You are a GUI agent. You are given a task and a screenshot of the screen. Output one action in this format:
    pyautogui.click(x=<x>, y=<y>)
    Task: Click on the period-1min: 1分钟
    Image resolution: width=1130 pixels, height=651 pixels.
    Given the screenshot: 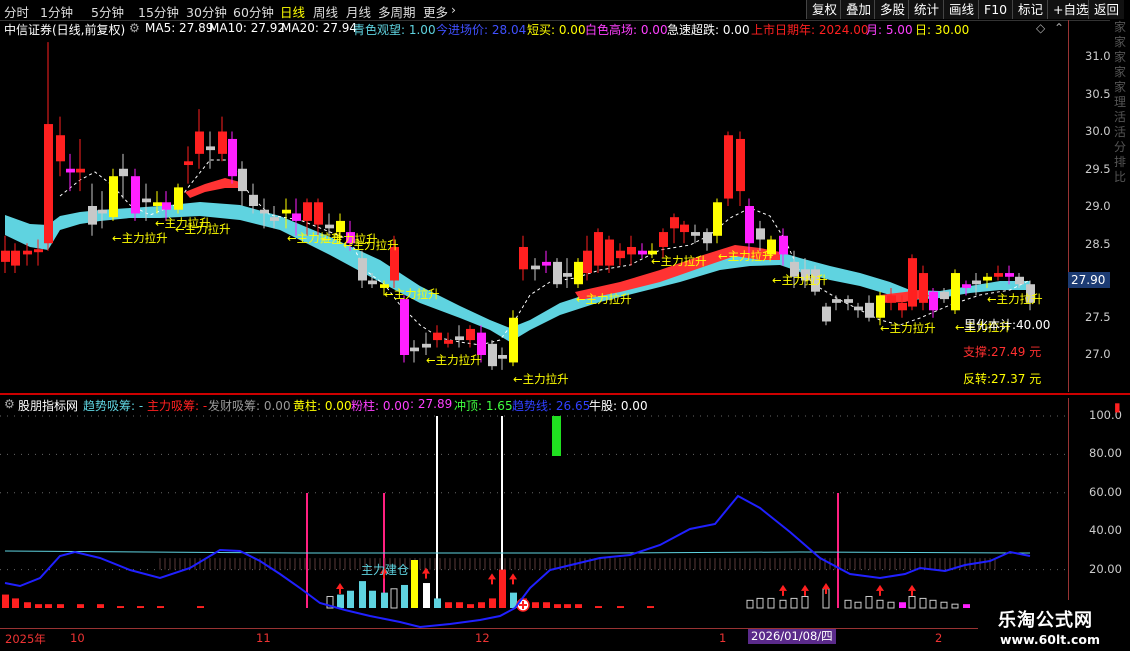 What is the action you would take?
    pyautogui.click(x=56, y=11)
    